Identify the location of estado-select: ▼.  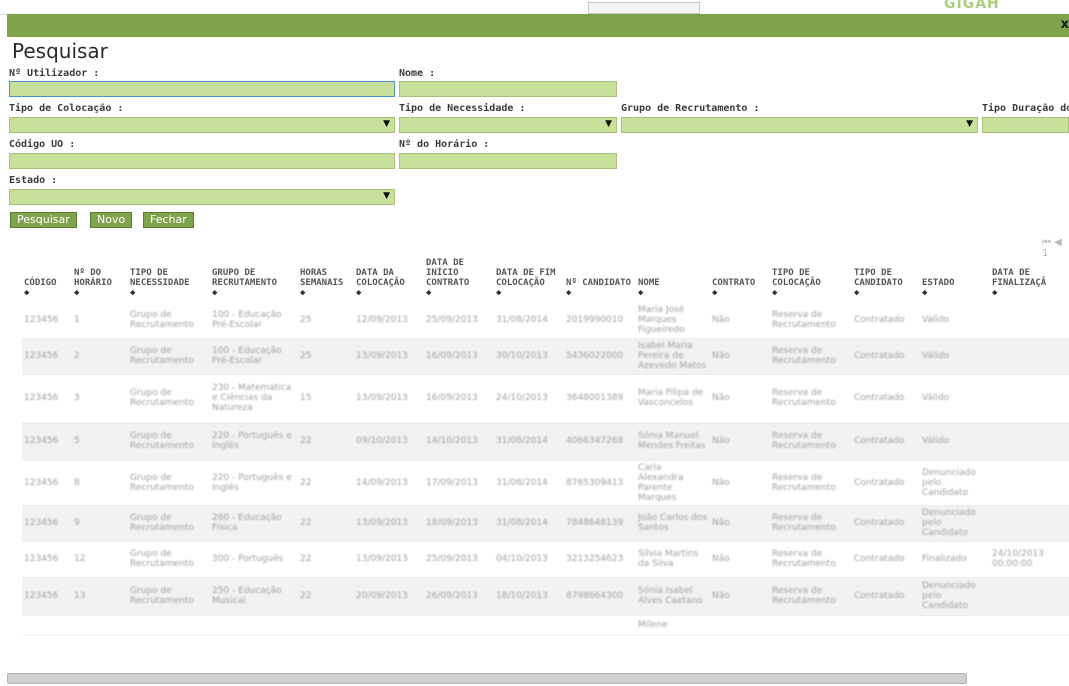
(202, 197).